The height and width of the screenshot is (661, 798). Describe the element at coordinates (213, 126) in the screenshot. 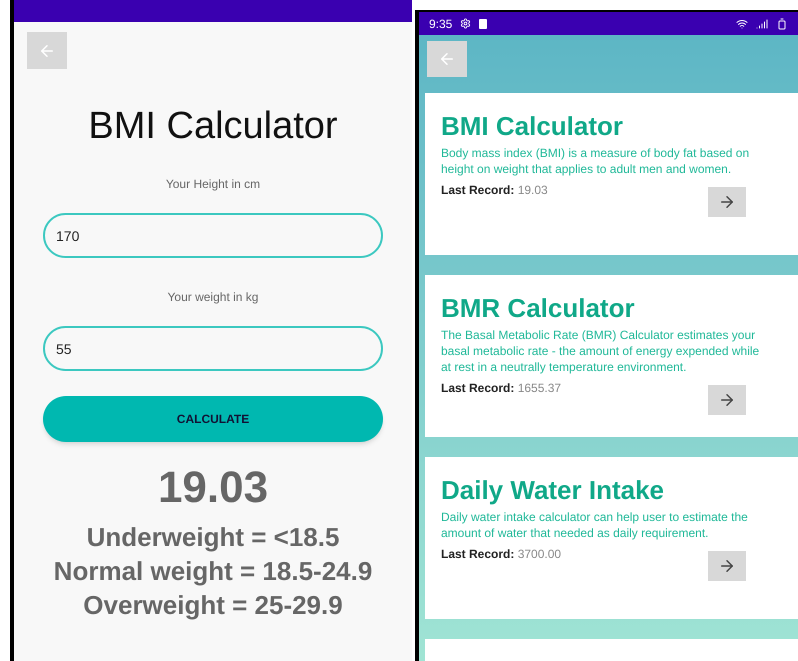

I see `page-title: BMI Calculator` at that location.